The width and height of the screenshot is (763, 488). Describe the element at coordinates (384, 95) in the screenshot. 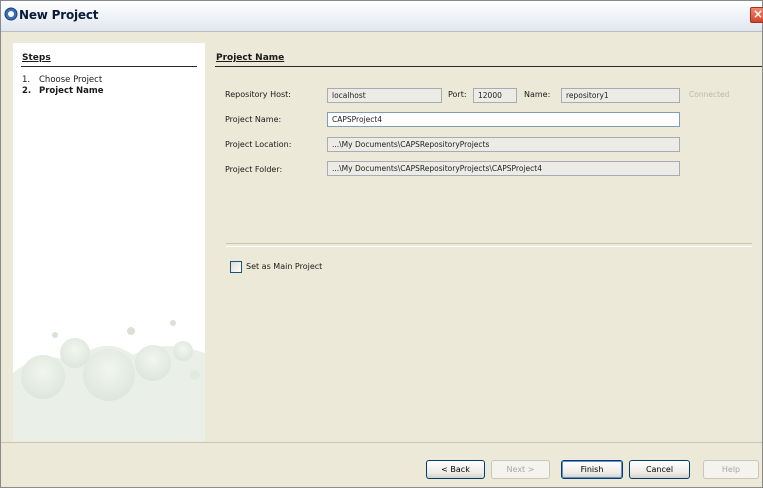

I see `repository-host-field: localhost` at that location.